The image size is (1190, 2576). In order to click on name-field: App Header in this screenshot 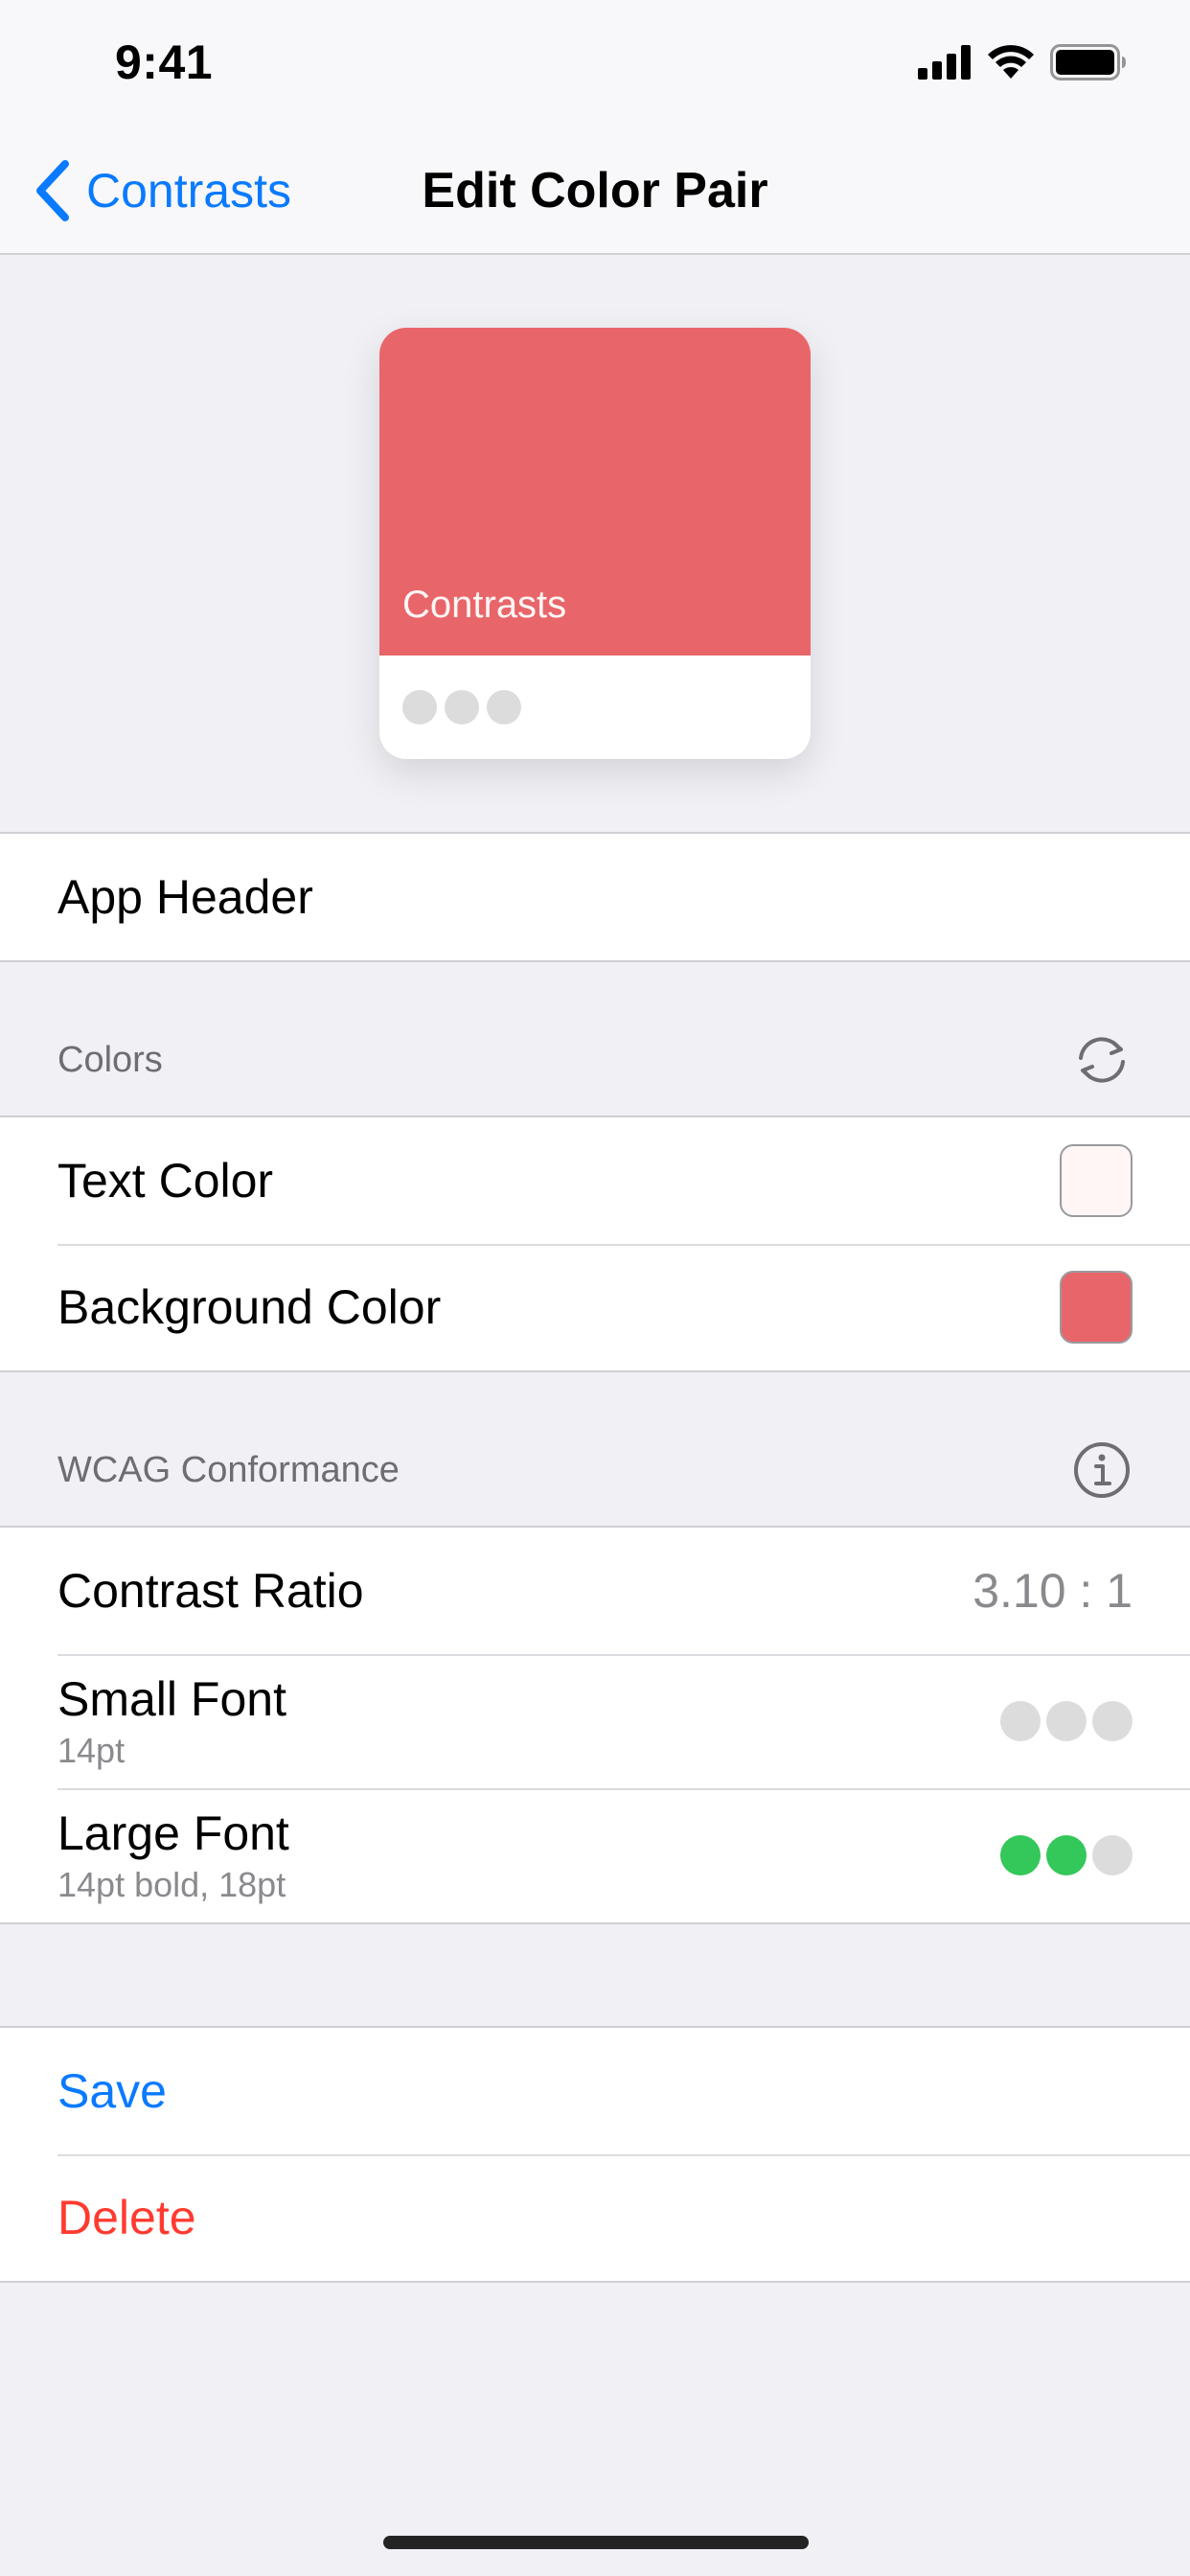, I will do `click(595, 897)`.